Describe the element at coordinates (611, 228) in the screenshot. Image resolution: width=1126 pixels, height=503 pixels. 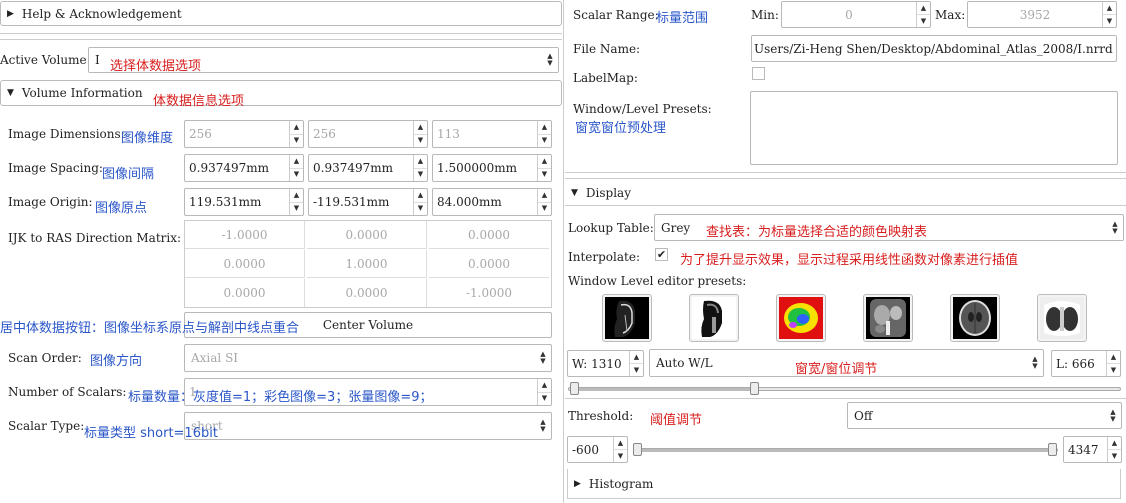
I see `lookup-table-label: Lookup Table:` at that location.